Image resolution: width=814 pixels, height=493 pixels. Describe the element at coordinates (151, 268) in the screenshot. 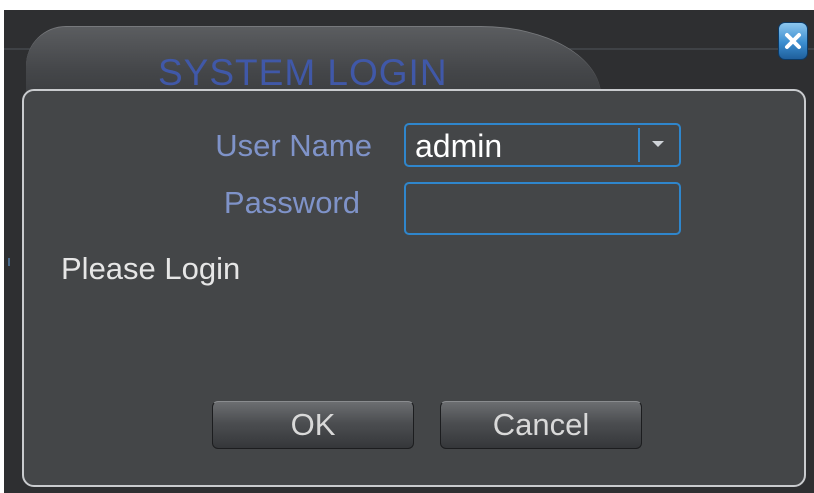

I see `status-message: Please Login` at that location.